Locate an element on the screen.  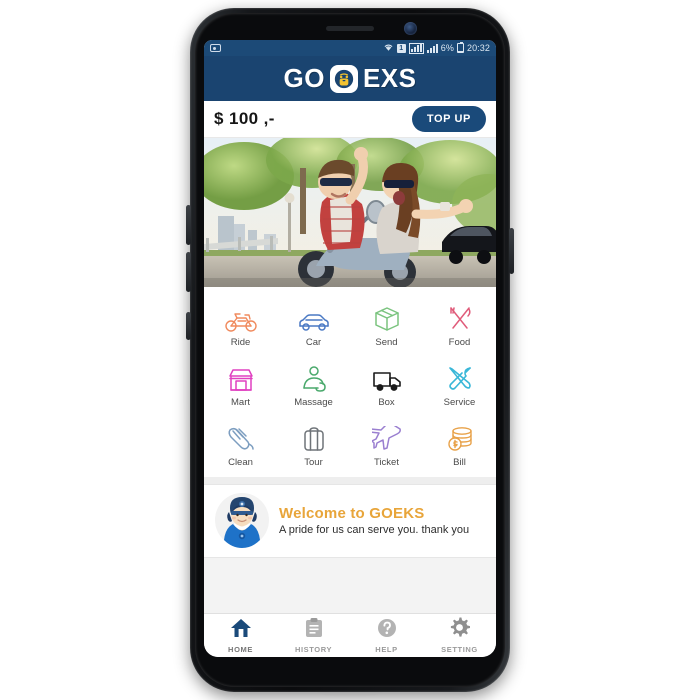
nav-item-history: HISTORY is located at coordinates (313, 635).